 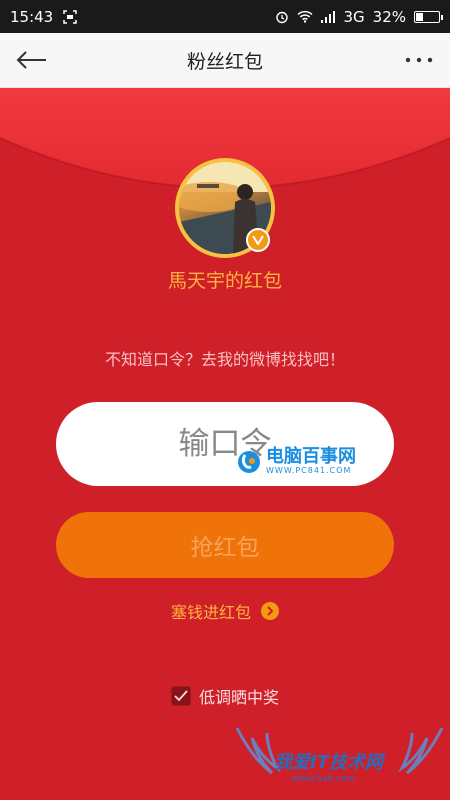 What do you see at coordinates (238, 697) in the screenshot?
I see `lottery-label: 低调晒中奖` at bounding box center [238, 697].